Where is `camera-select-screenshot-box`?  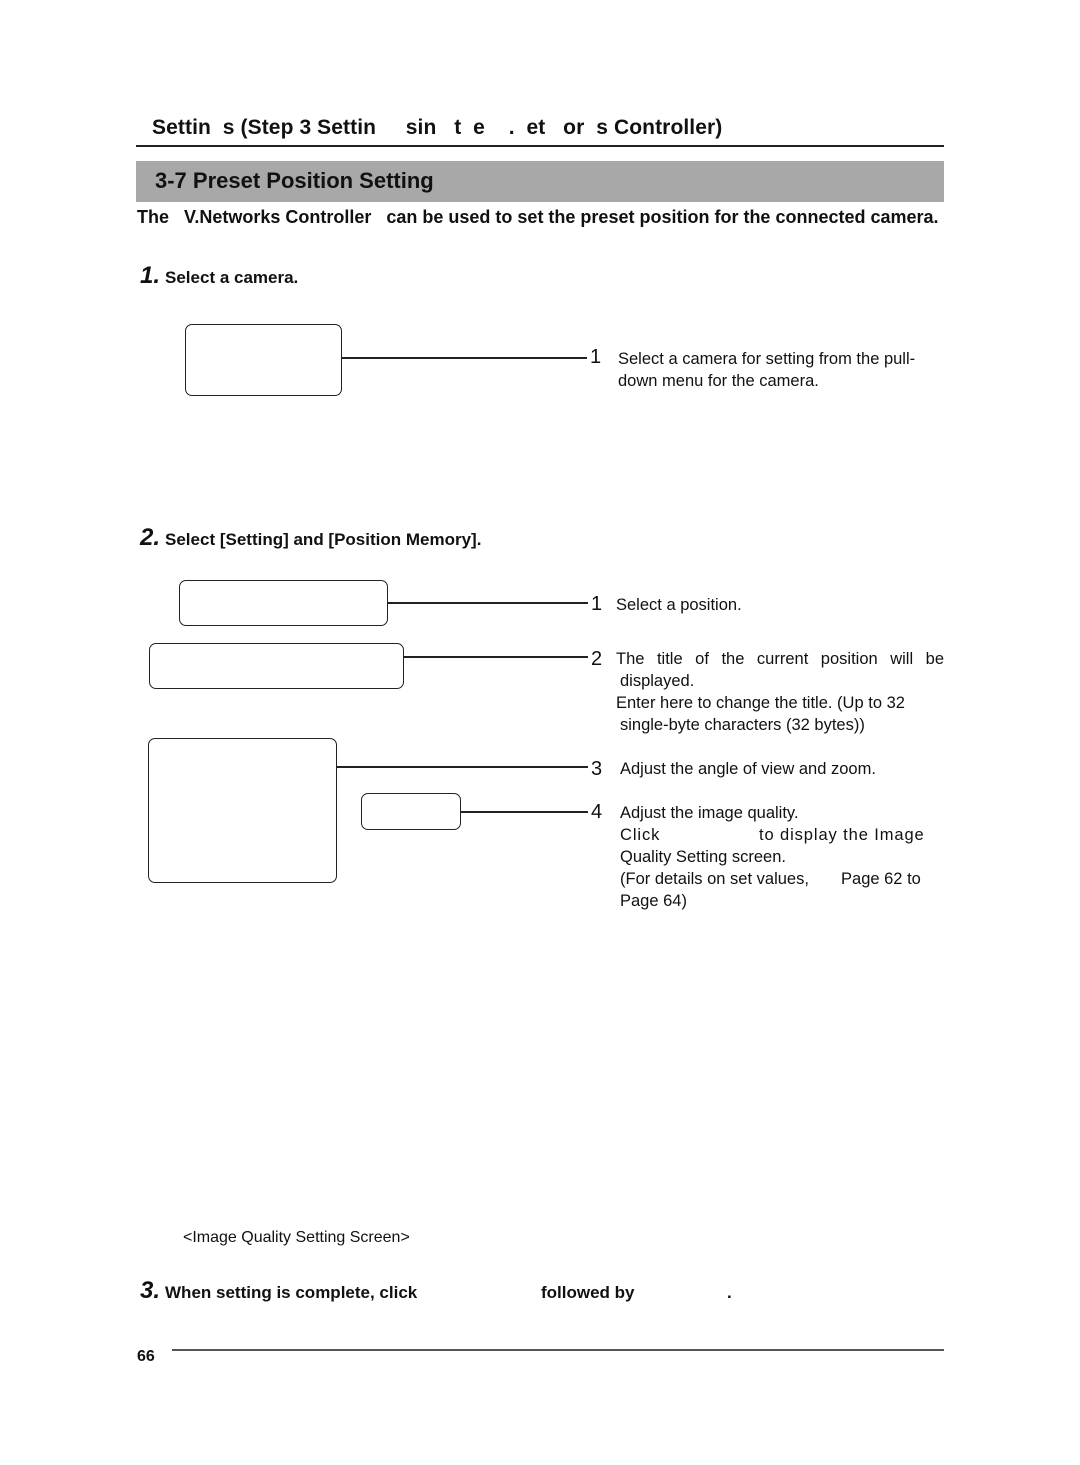 camera-select-screenshot-box is located at coordinates (263, 360).